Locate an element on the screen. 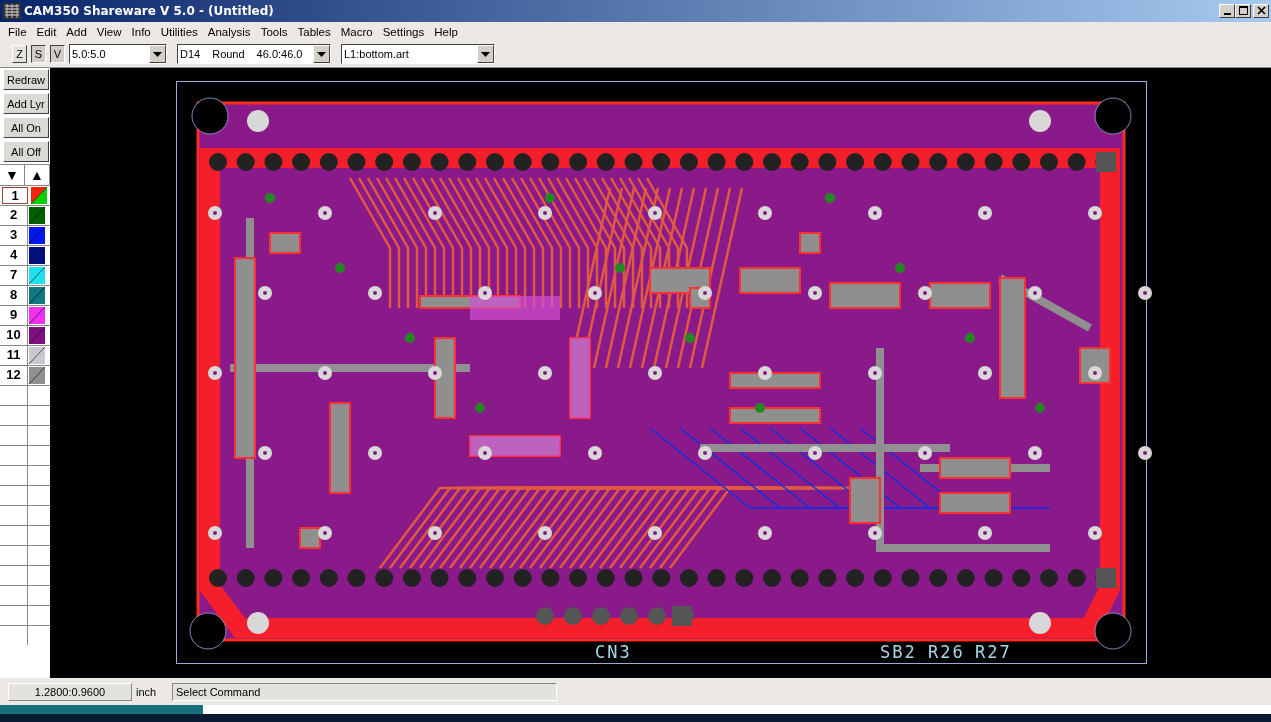  toggle-button: V is located at coordinates (57, 54).